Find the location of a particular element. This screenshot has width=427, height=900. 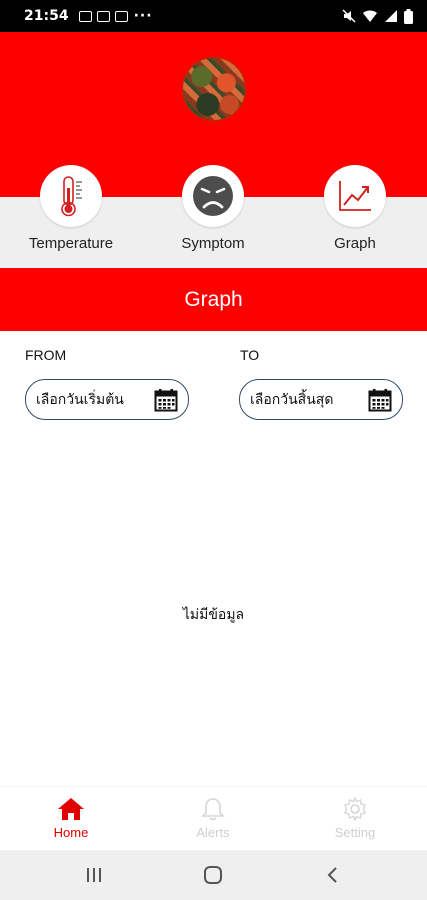

home-system-button is located at coordinates (213, 875).